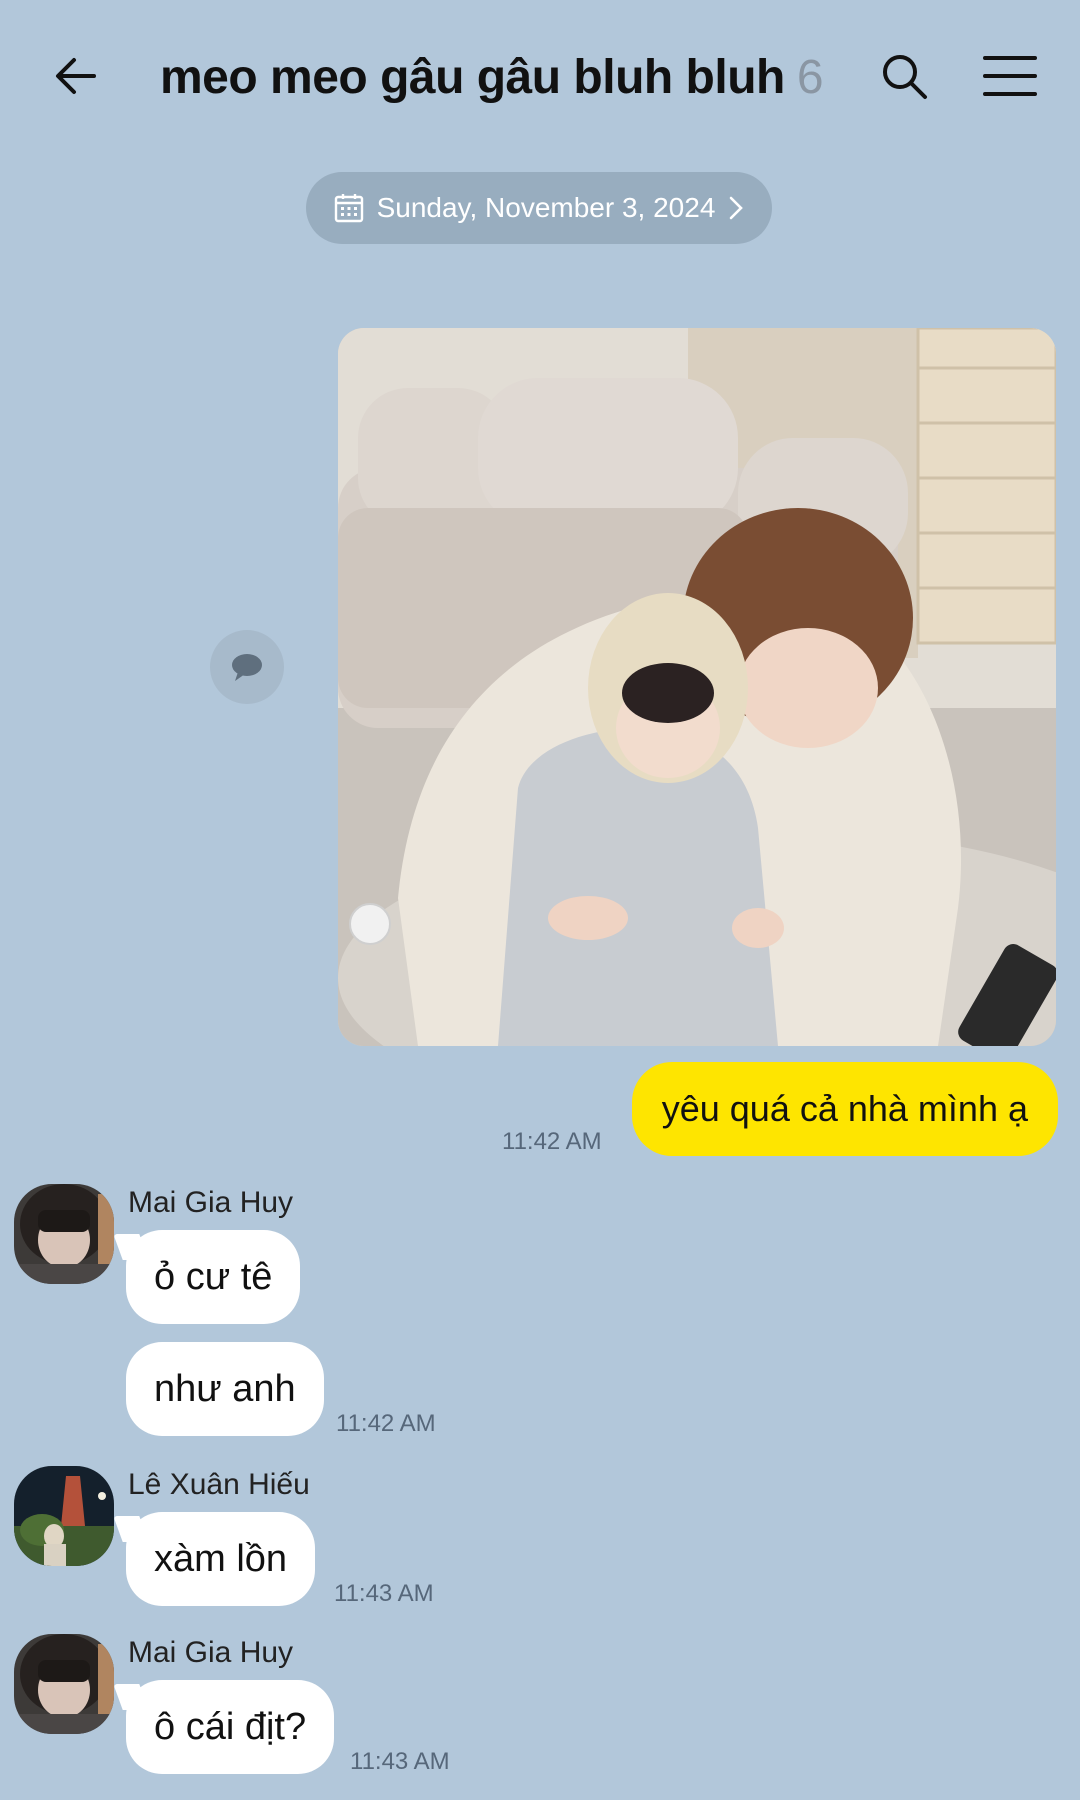 This screenshot has width=1080, height=1800. What do you see at coordinates (219, 1484) in the screenshot?
I see `sender-name: Lê Xuân Hiếu` at bounding box center [219, 1484].